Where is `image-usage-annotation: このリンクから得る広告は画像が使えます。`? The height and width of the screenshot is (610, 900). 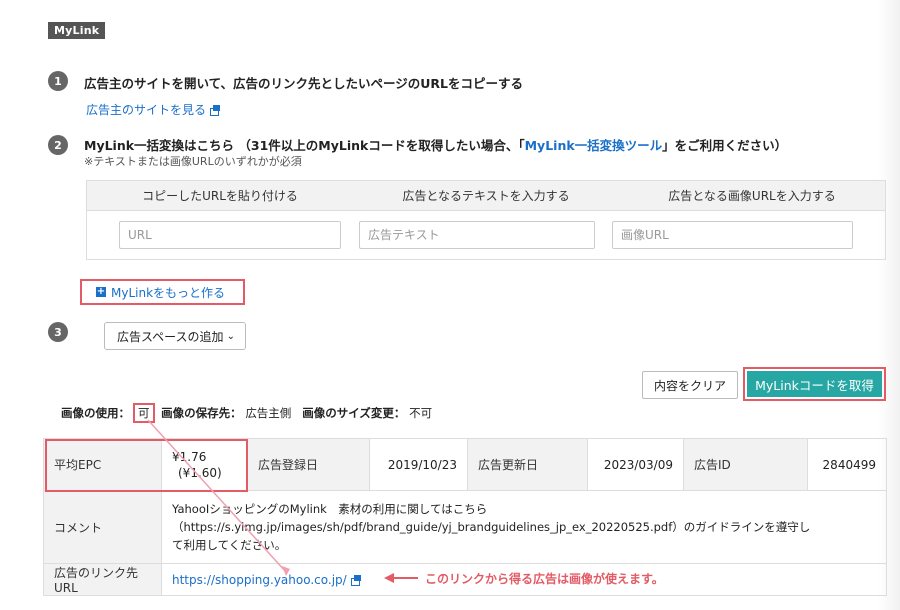 image-usage-annotation: このリンクから得る広告は画像が使えます。 is located at coordinates (544, 579).